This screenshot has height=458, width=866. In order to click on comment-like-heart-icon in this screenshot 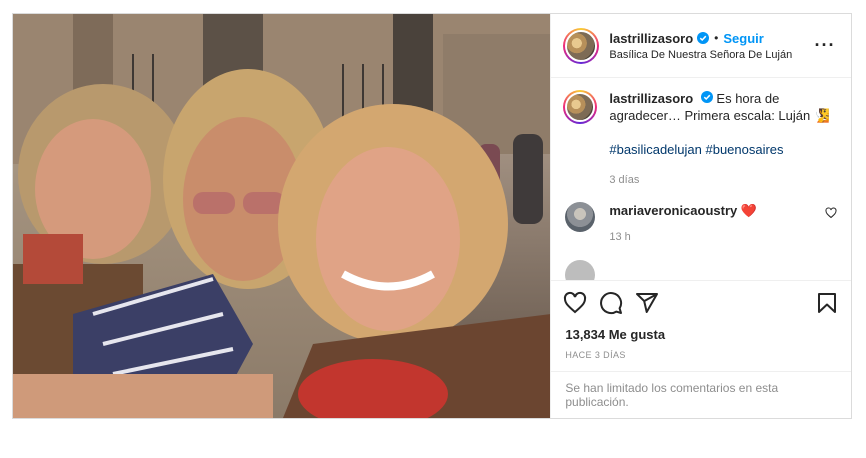, I will do `click(831, 213)`.